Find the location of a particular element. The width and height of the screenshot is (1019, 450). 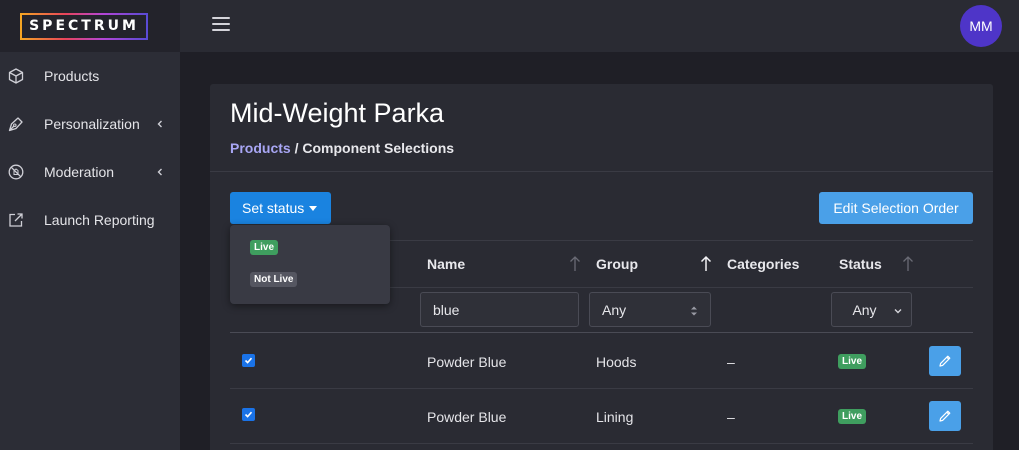

column-header-name: Name is located at coordinates (446, 264).